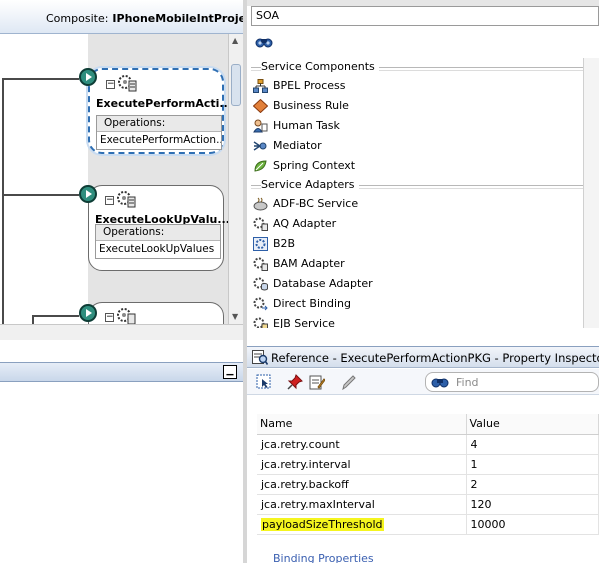 This screenshot has height=563, width=599. Describe the element at coordinates (260, 304) in the screenshot. I see `direct-binding-icon` at that location.